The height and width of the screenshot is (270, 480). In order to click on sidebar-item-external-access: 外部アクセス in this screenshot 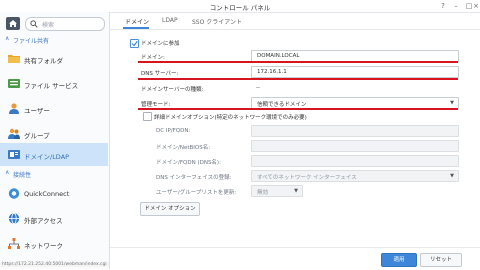, I will do `click(54, 219)`.